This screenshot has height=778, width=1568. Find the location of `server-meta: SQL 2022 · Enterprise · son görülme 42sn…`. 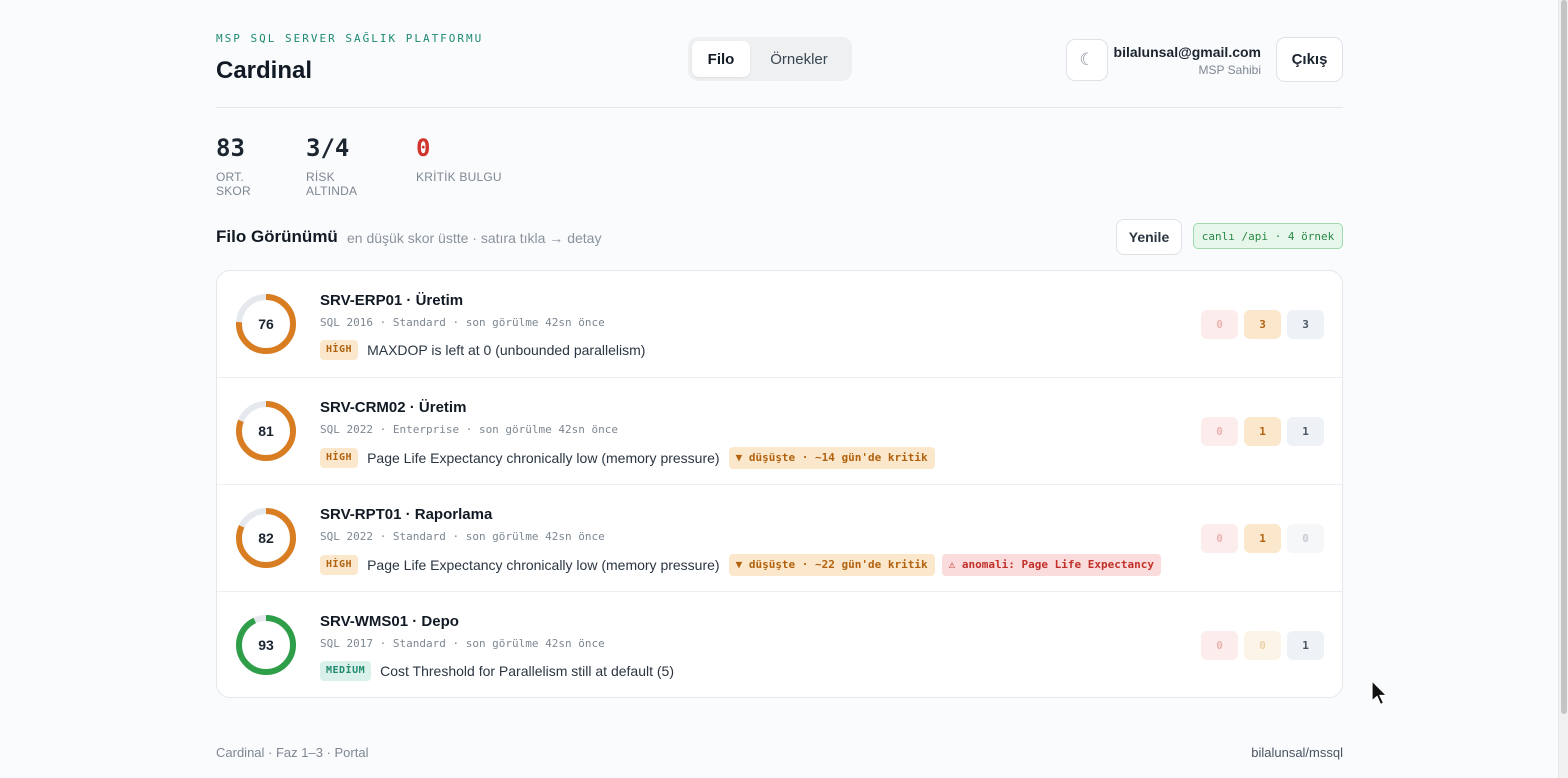

server-meta: SQL 2022 · Enterprise · son görülme 42sn… is located at coordinates (469, 429).